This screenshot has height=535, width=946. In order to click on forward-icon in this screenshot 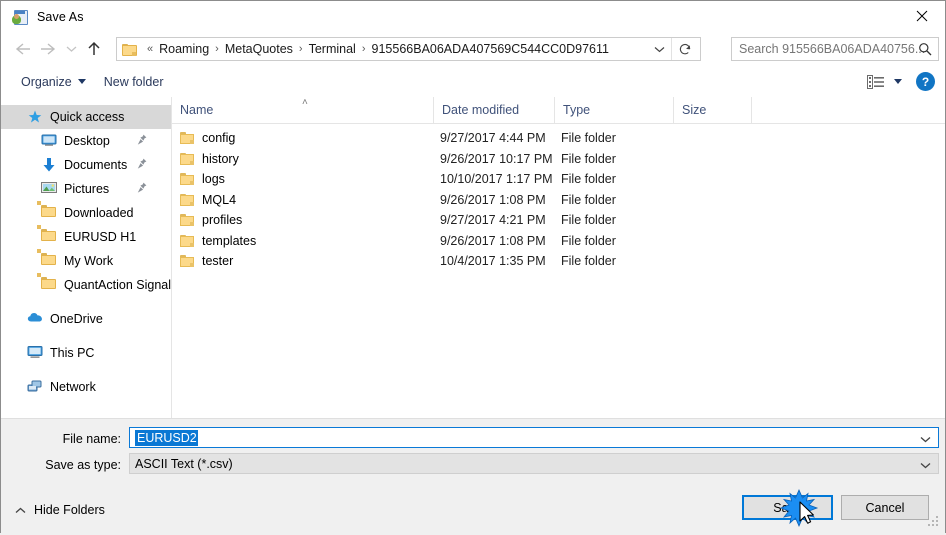, I will do `click(48, 49)`.